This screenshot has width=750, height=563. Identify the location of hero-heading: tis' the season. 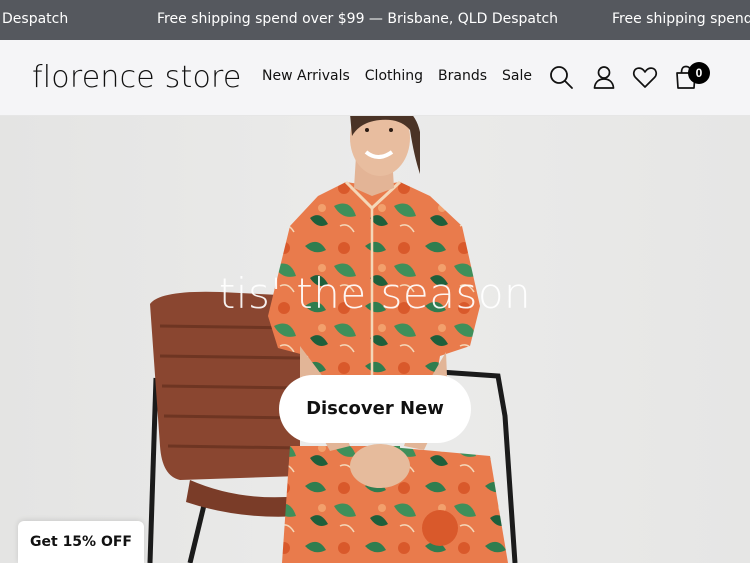
(375, 293).